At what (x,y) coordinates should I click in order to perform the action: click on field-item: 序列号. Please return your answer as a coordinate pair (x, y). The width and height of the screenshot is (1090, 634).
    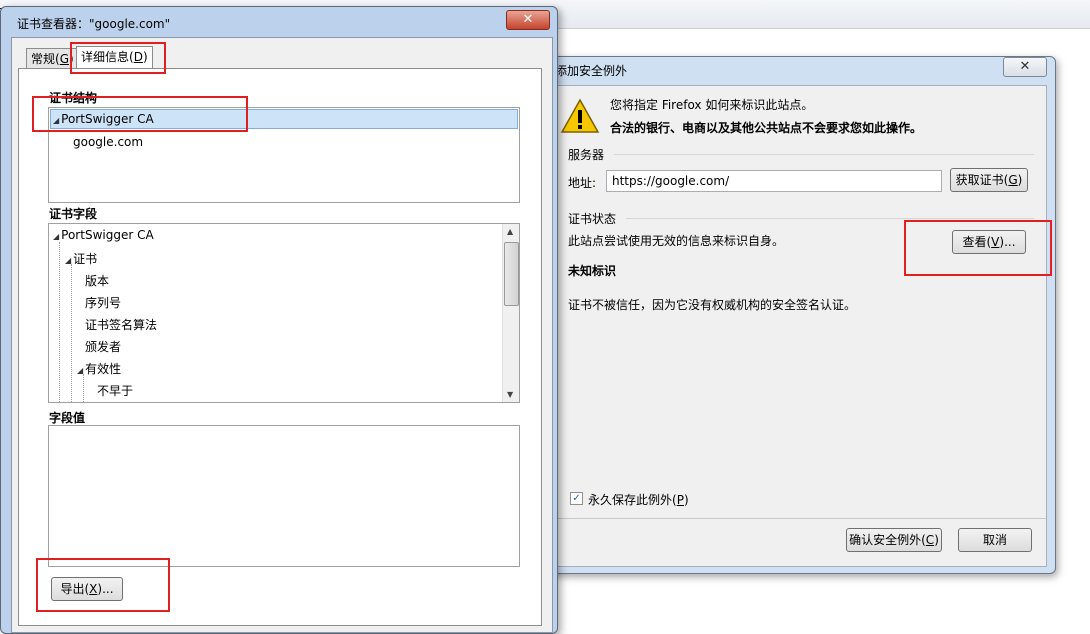
    Looking at the image, I should click on (103, 302).